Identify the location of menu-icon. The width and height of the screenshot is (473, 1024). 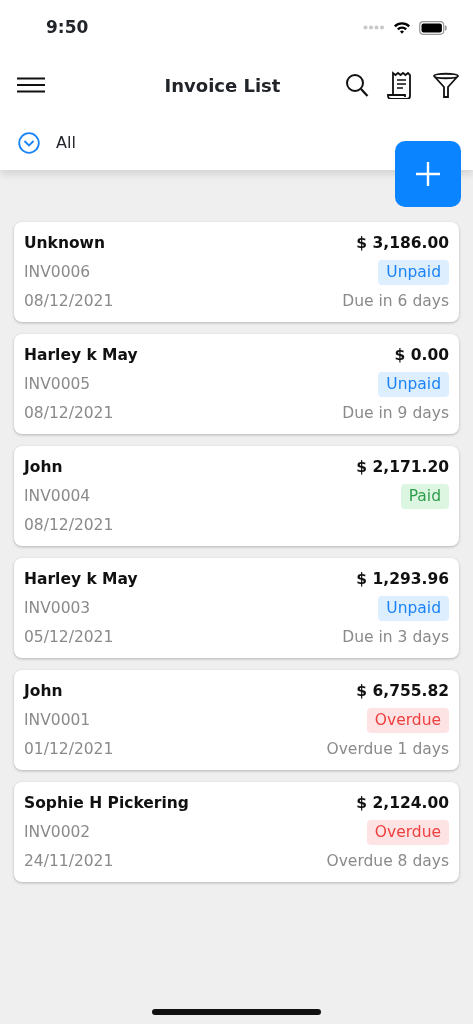
(31, 85).